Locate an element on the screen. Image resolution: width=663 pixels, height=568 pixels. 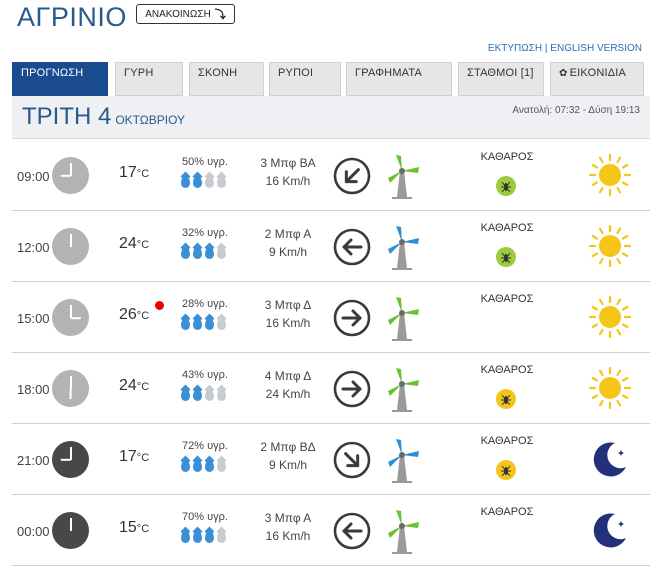
tab-dust-label: ΣΚΟΝΗ is located at coordinates (218, 73).